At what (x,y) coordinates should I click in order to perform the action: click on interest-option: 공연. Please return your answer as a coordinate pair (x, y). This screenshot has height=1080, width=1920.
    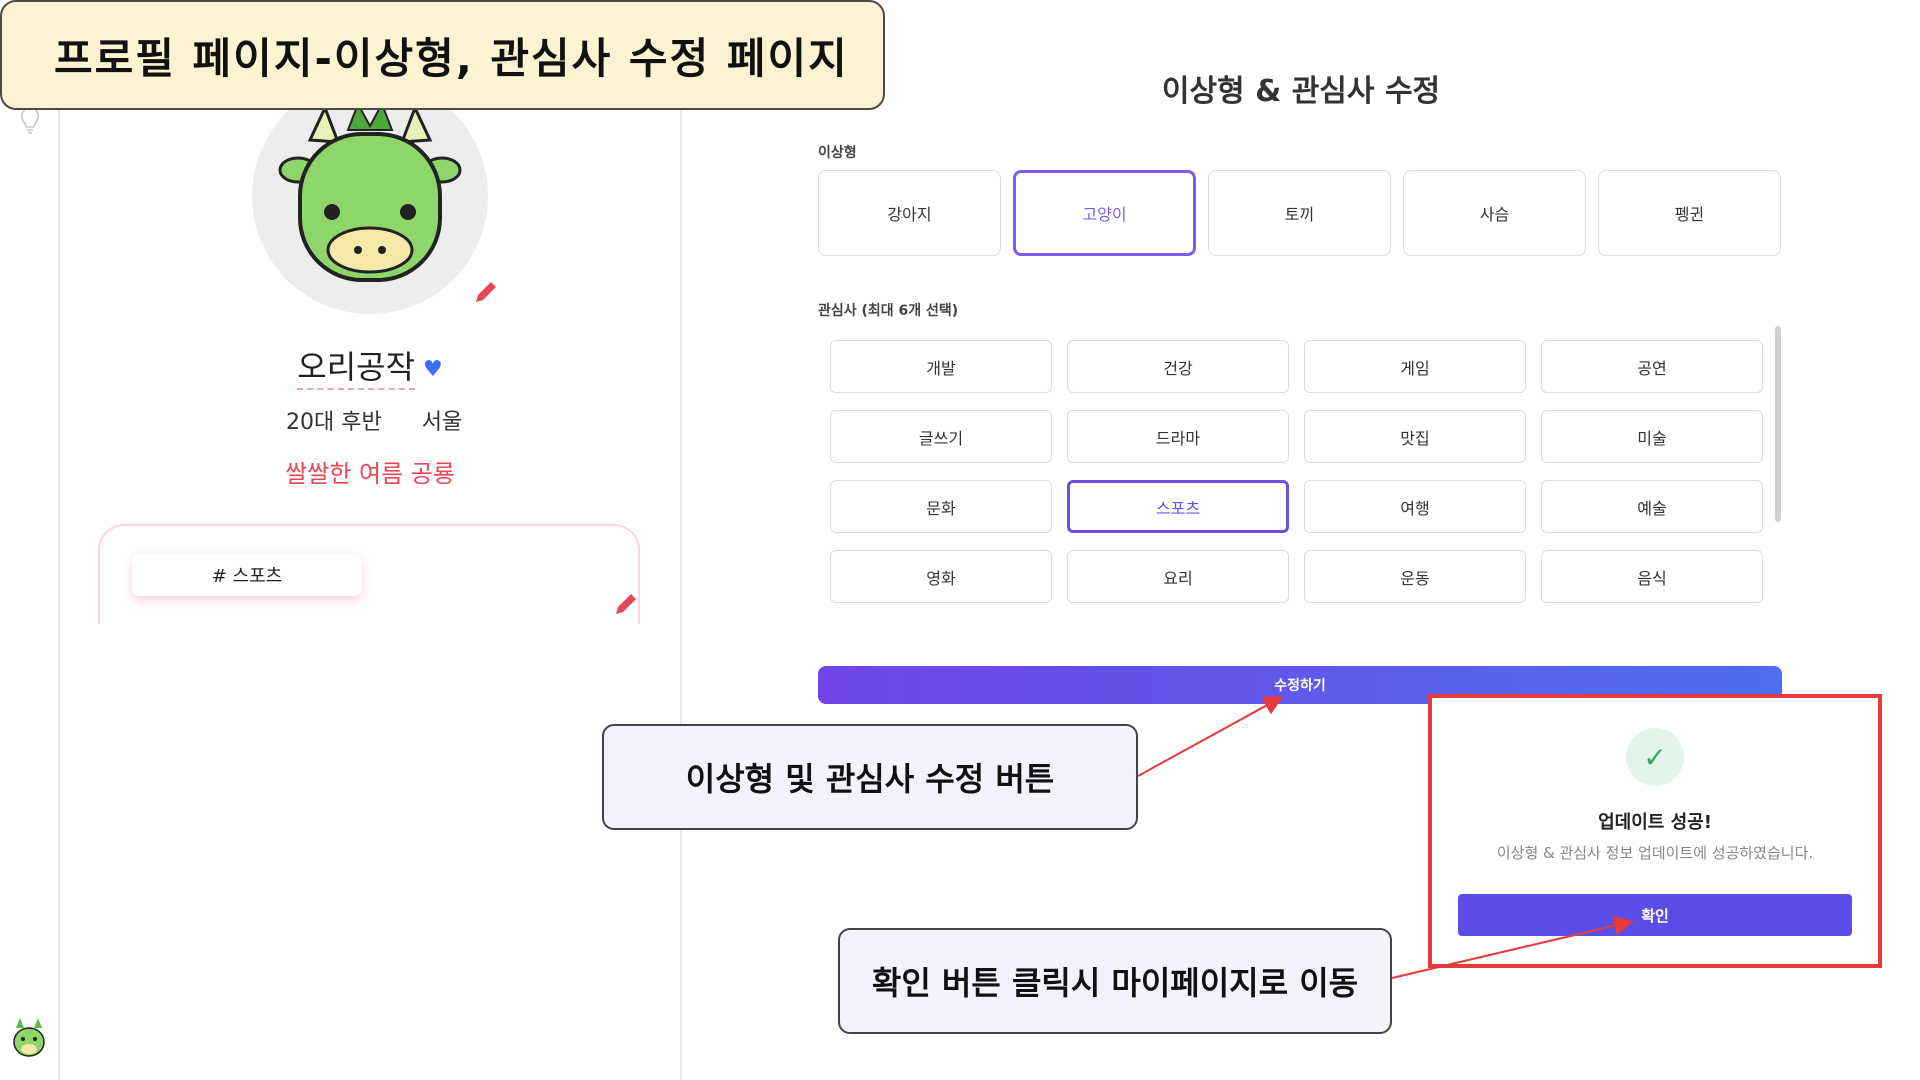
    Looking at the image, I should click on (1652, 366).